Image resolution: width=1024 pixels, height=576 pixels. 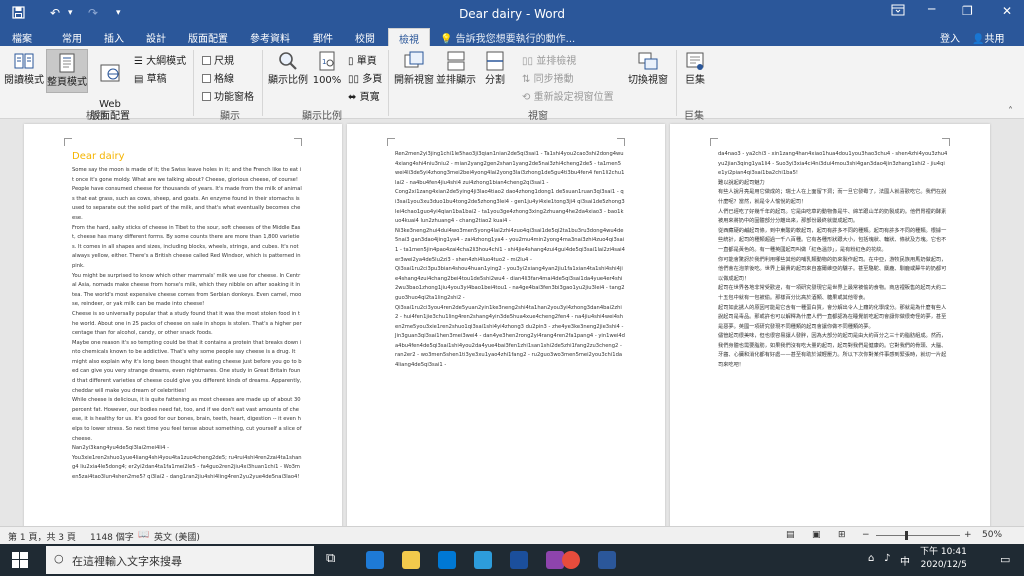 I want to click on switch-windows-button: 切換視窗, so click(x=648, y=68).